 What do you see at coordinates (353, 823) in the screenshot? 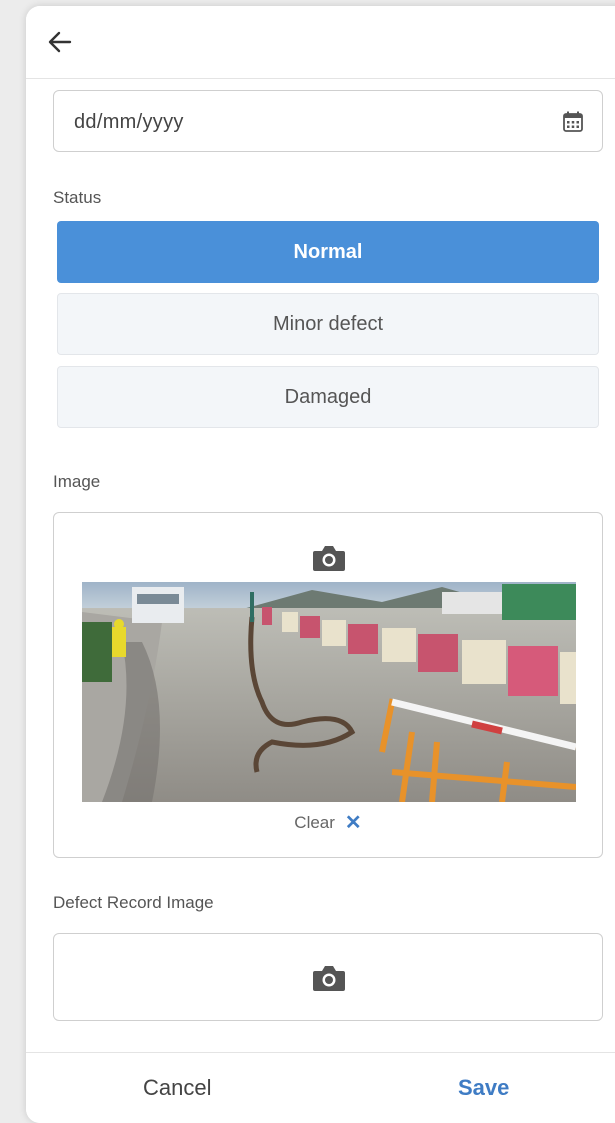
I see `close-icon: ✕` at bounding box center [353, 823].